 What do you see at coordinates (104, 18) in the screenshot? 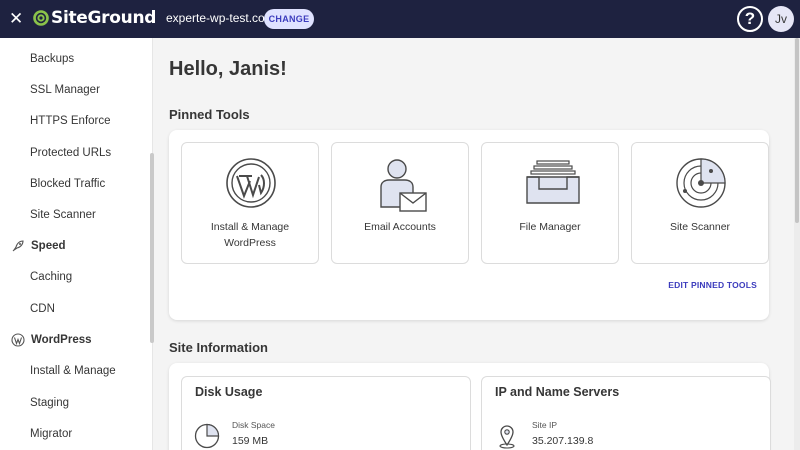
I see `logo-text: SiteGround` at bounding box center [104, 18].